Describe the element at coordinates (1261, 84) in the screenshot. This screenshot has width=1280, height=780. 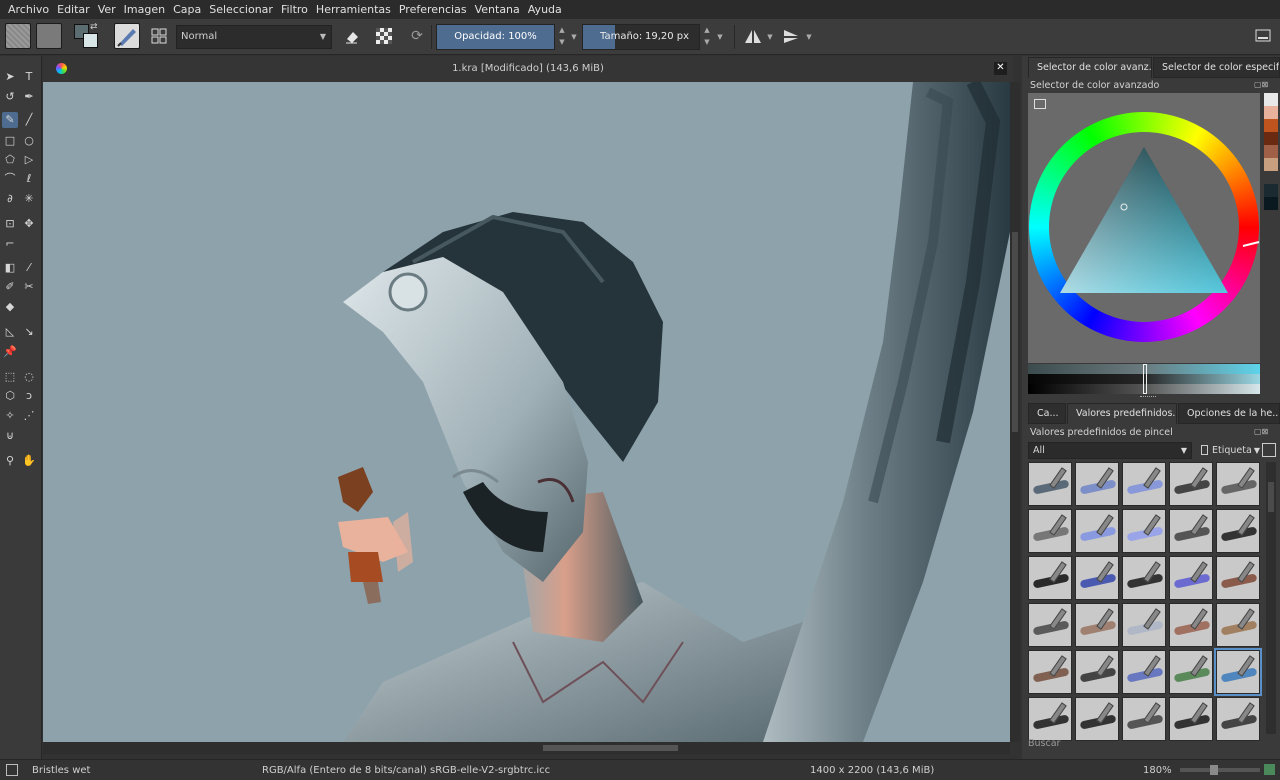
I see `panel-float-close-icon: ▢⊠` at that location.